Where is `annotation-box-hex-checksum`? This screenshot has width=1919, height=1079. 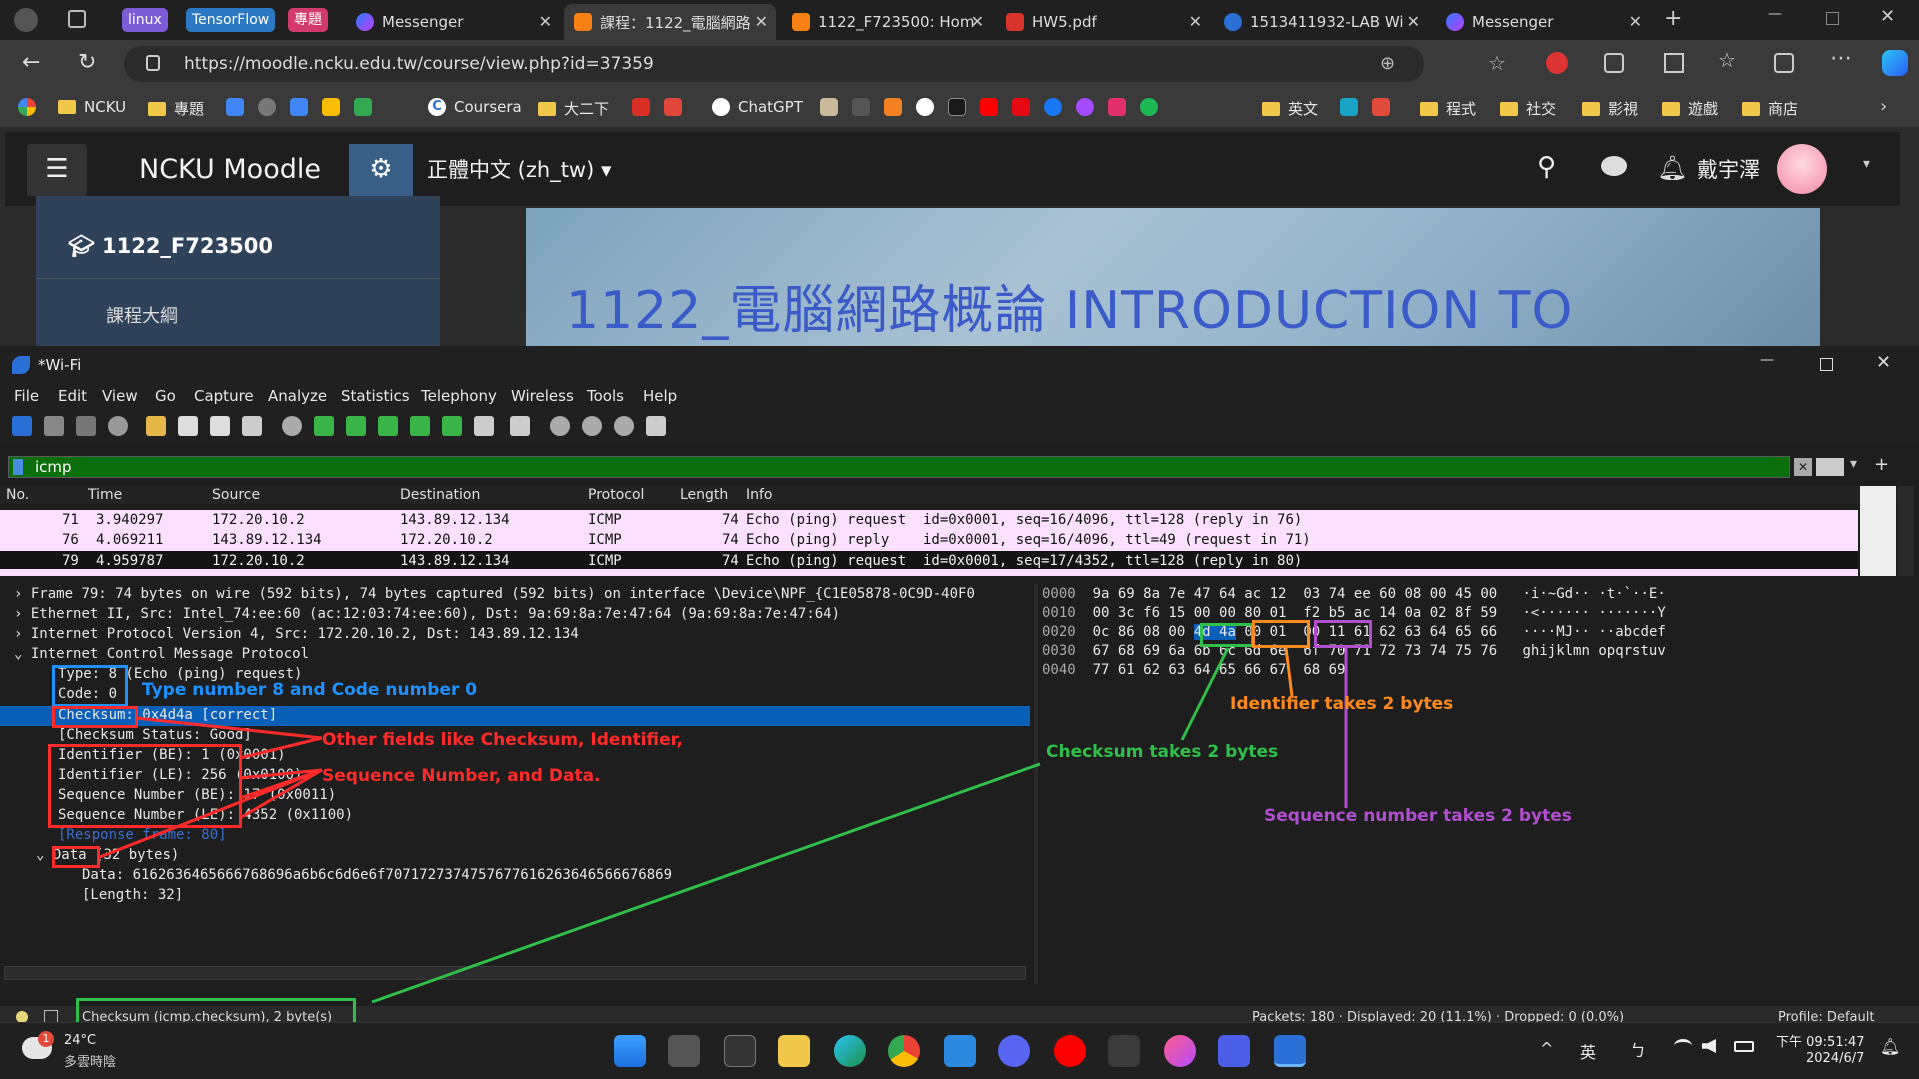
annotation-box-hex-checksum is located at coordinates (1227, 635).